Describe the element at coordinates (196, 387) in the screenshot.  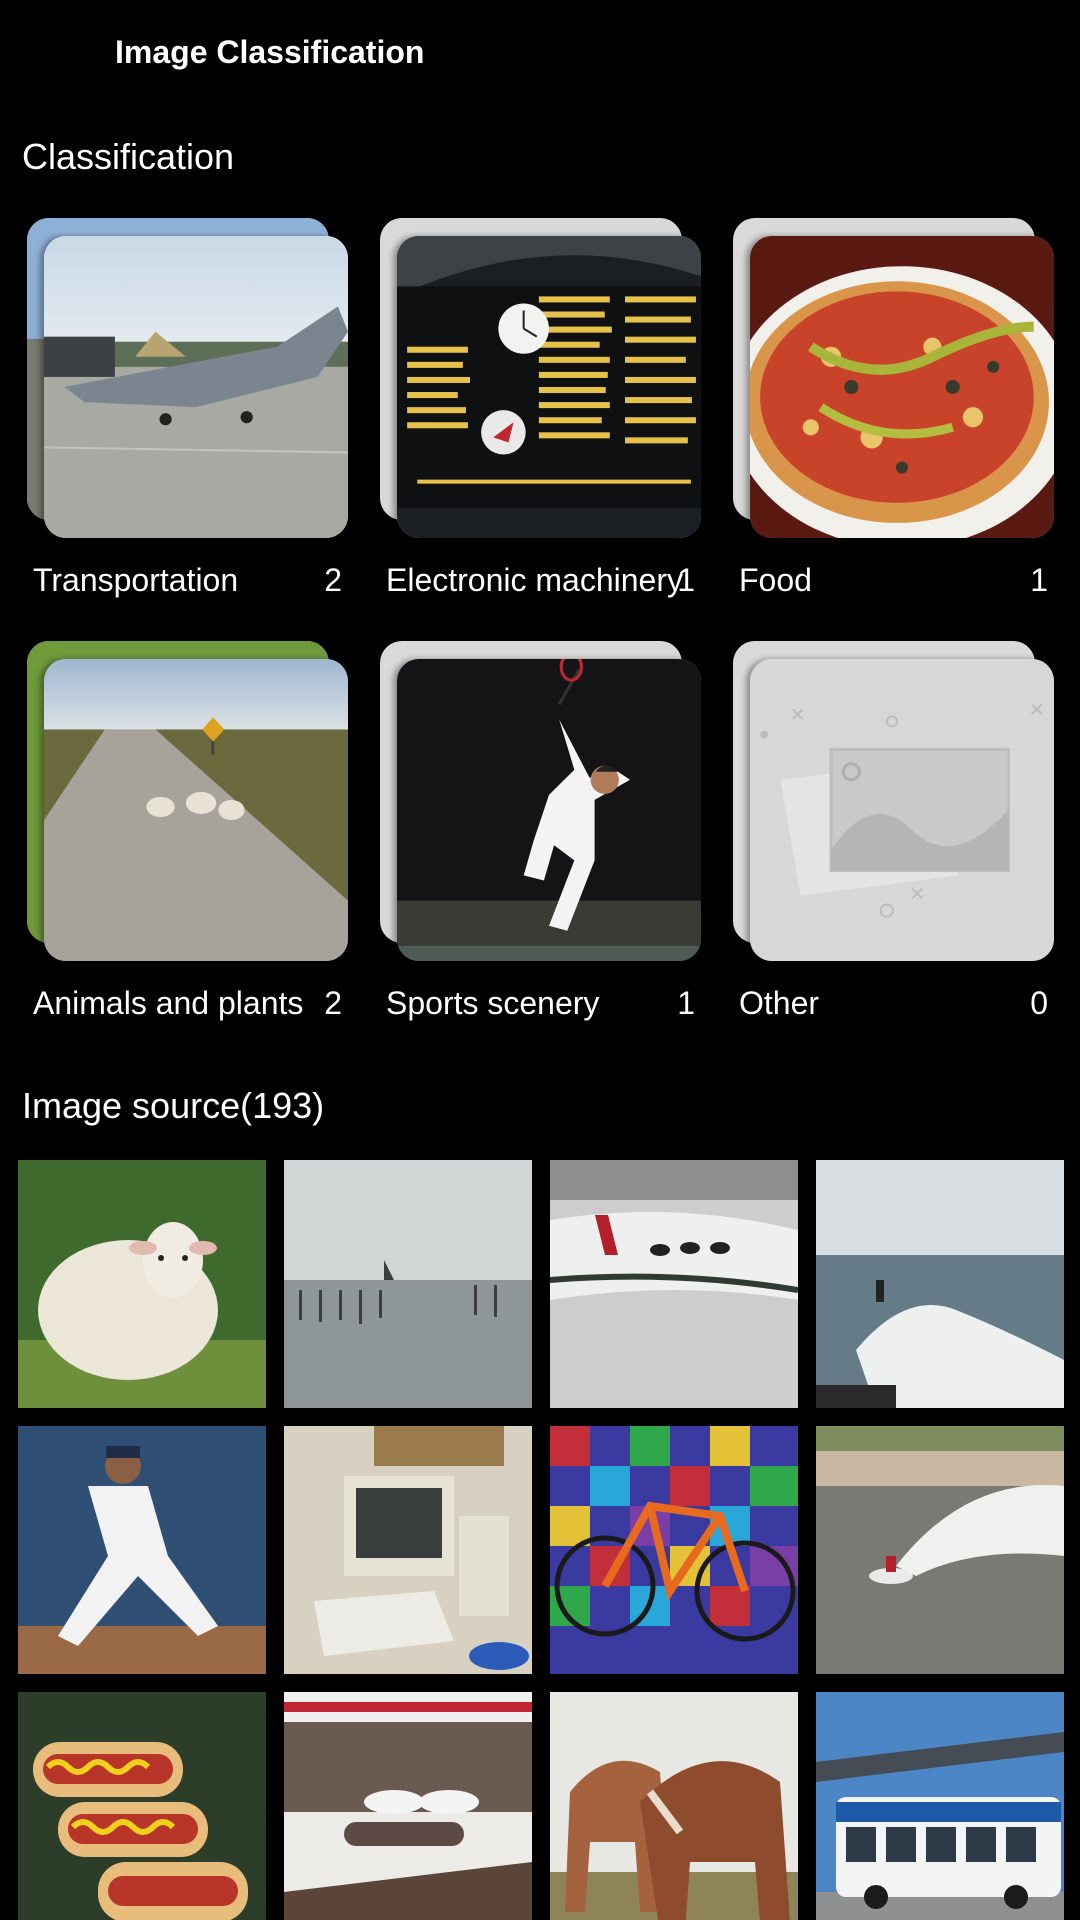
I see `jet-photo` at that location.